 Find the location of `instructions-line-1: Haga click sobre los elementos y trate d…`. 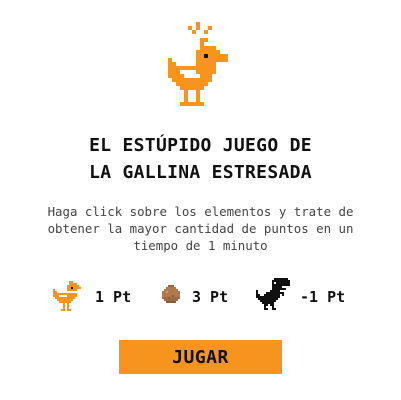

instructions-line-1: Haga click sobre los elementos y trate d… is located at coordinates (200, 211).